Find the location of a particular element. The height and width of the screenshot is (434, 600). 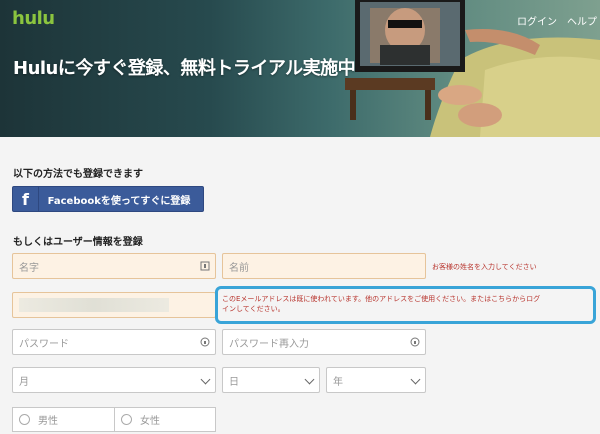

password-confirm-placeholder: パスワード再入力 is located at coordinates (269, 344).